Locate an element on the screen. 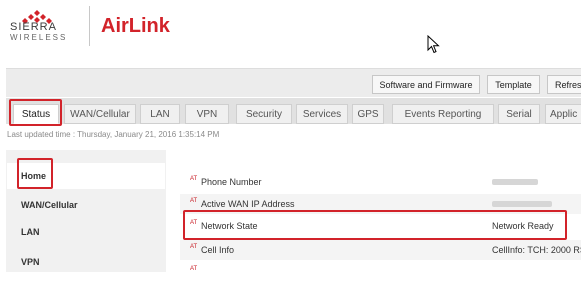 This screenshot has height=282, width=581. tab-security: Security is located at coordinates (264, 114).